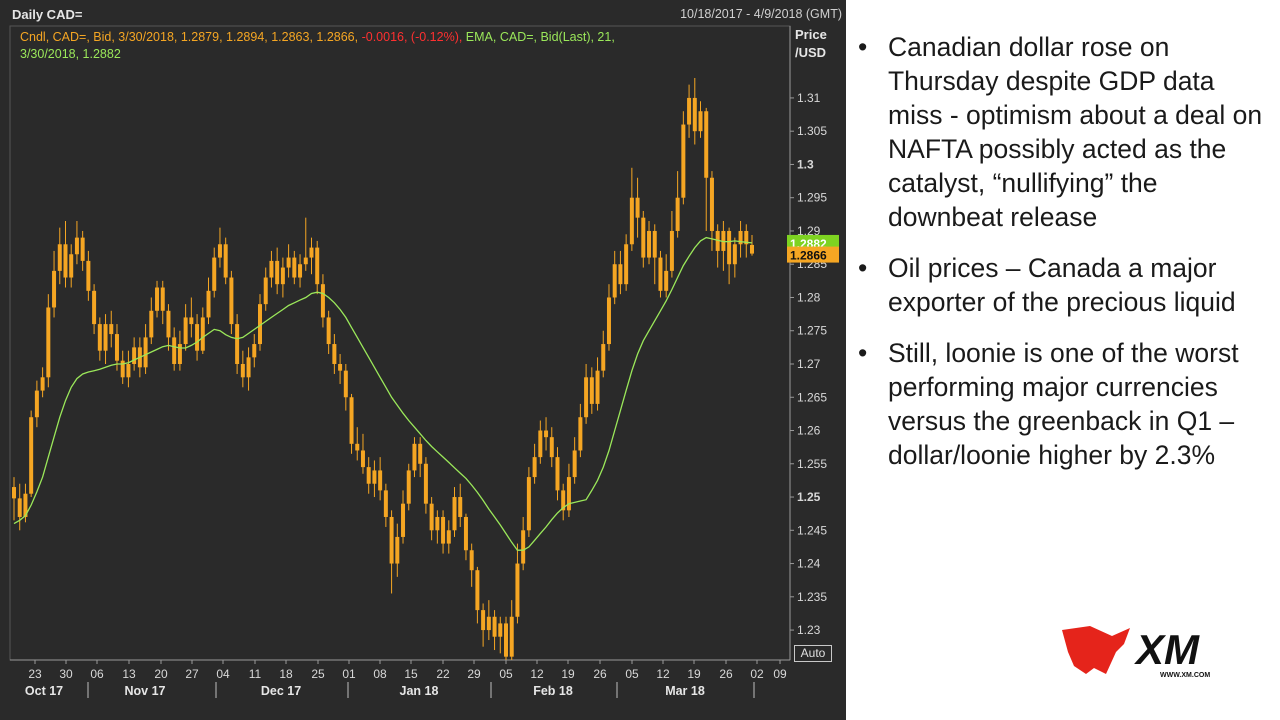  What do you see at coordinates (97, 674) in the screenshot?
I see `x-tick-label: 06` at bounding box center [97, 674].